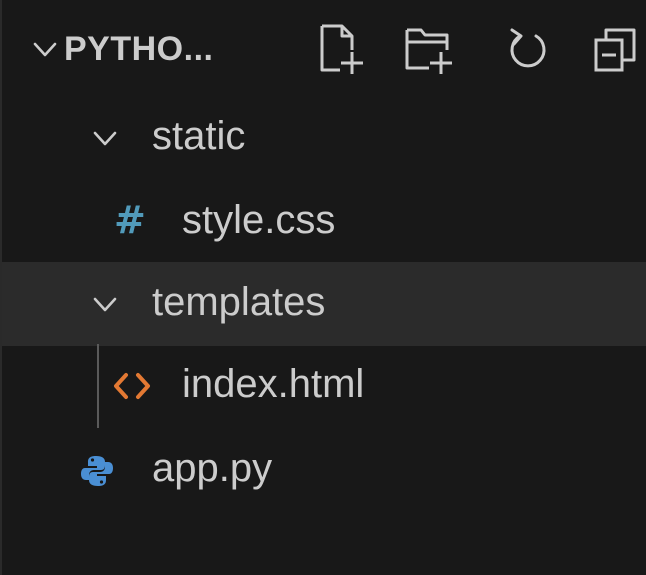  What do you see at coordinates (617, 49) in the screenshot?
I see `collapse-all-icon` at bounding box center [617, 49].